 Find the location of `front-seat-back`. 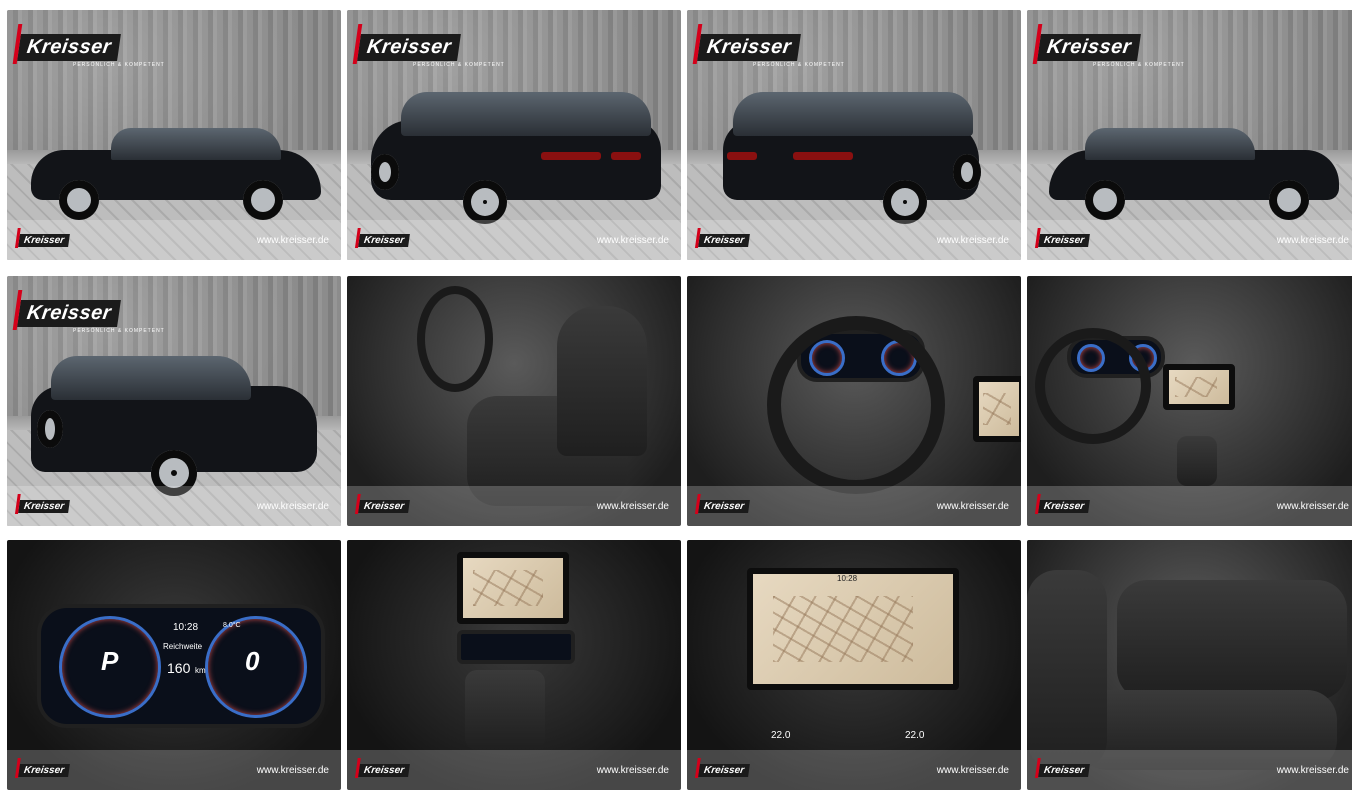

front-seat-back is located at coordinates (1067, 670).